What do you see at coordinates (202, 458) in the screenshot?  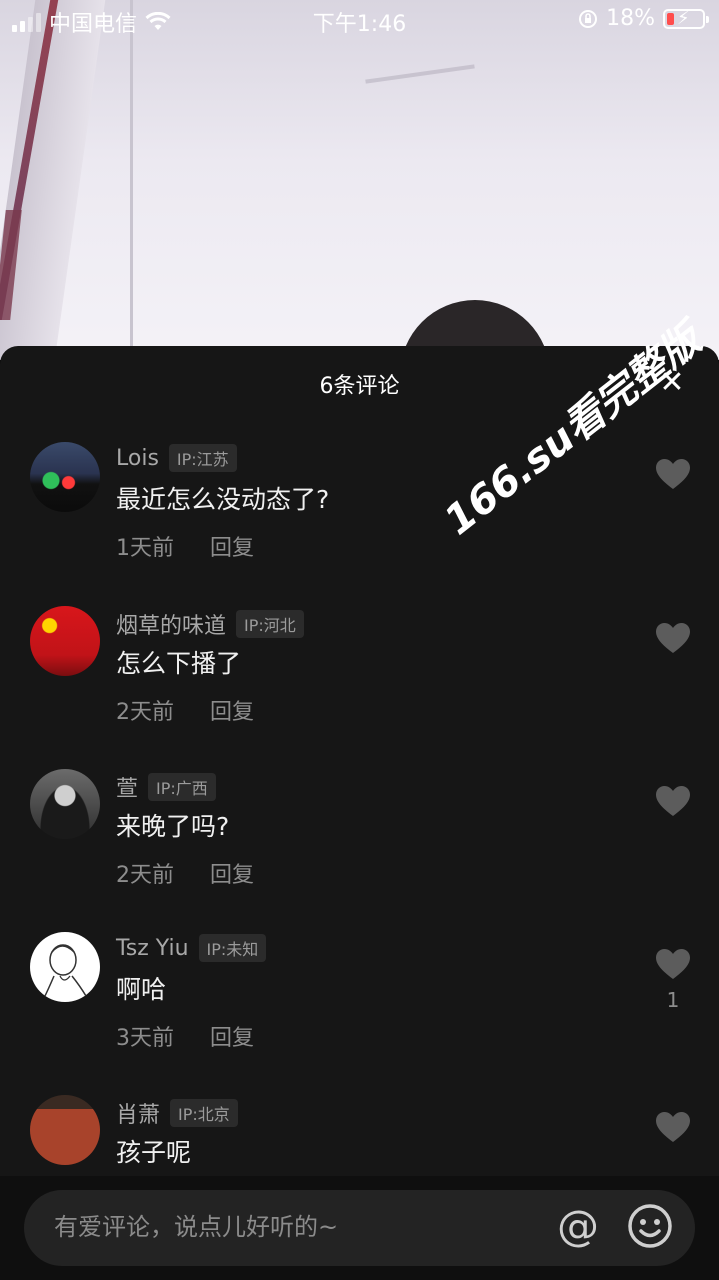 I see `ip-badge: IP:江苏` at bounding box center [202, 458].